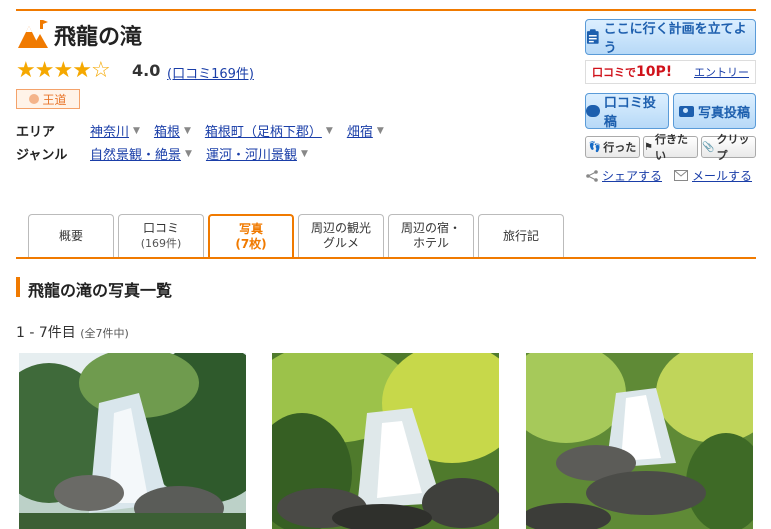 This screenshot has height=529, width=771. Describe the element at coordinates (386, 10) in the screenshot. I see `header-rule` at that location.